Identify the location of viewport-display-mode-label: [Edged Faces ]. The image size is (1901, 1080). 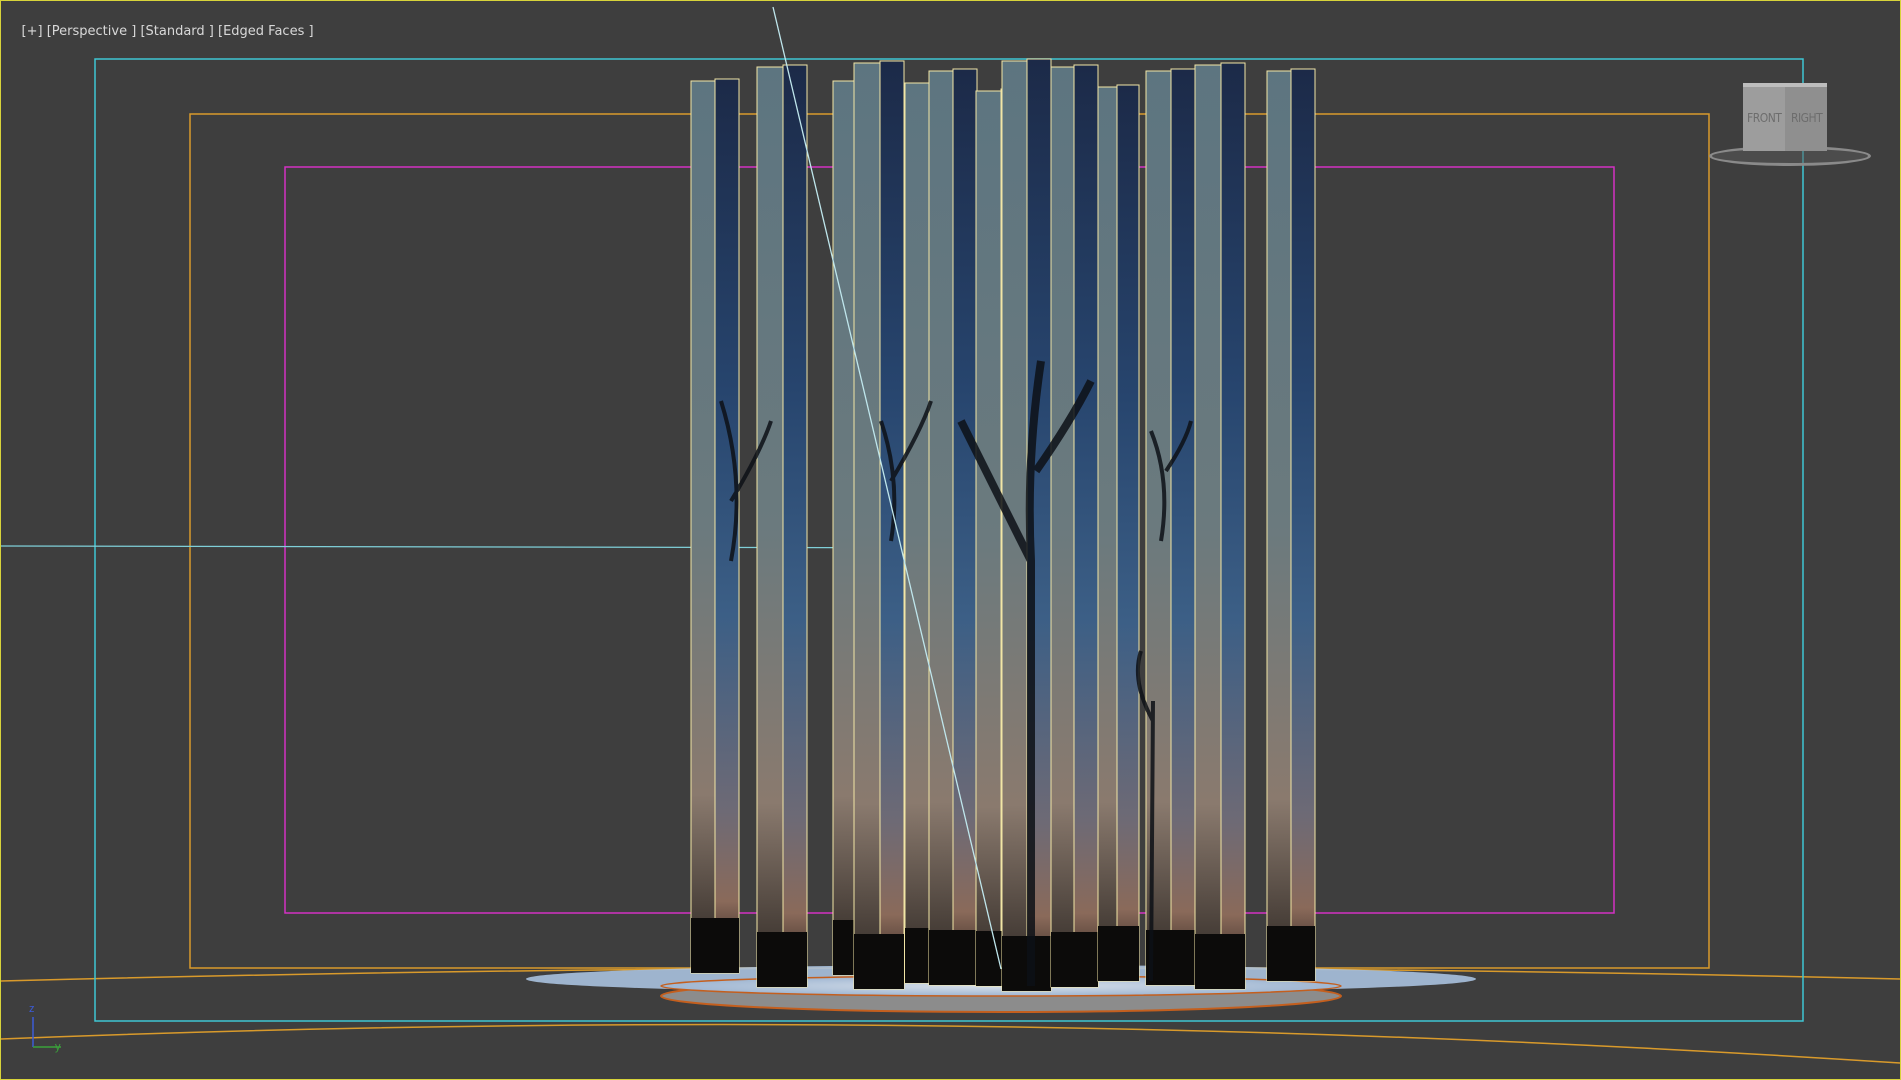
(266, 31).